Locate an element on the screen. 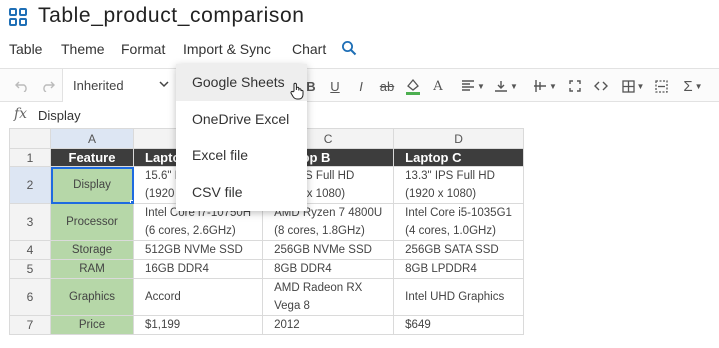  row-header: 3 is located at coordinates (30, 222).